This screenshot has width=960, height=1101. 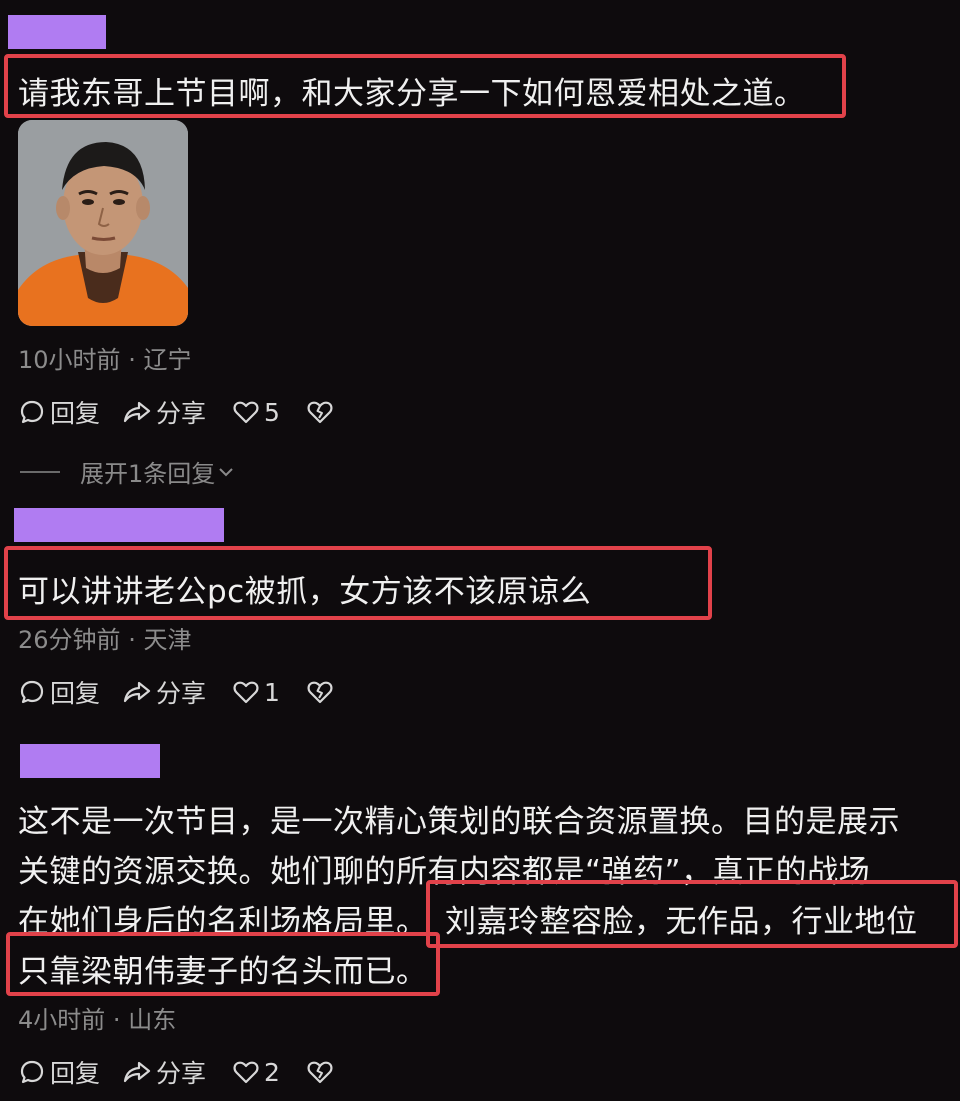 I want to click on like-button: 1, so click(x=256, y=692).